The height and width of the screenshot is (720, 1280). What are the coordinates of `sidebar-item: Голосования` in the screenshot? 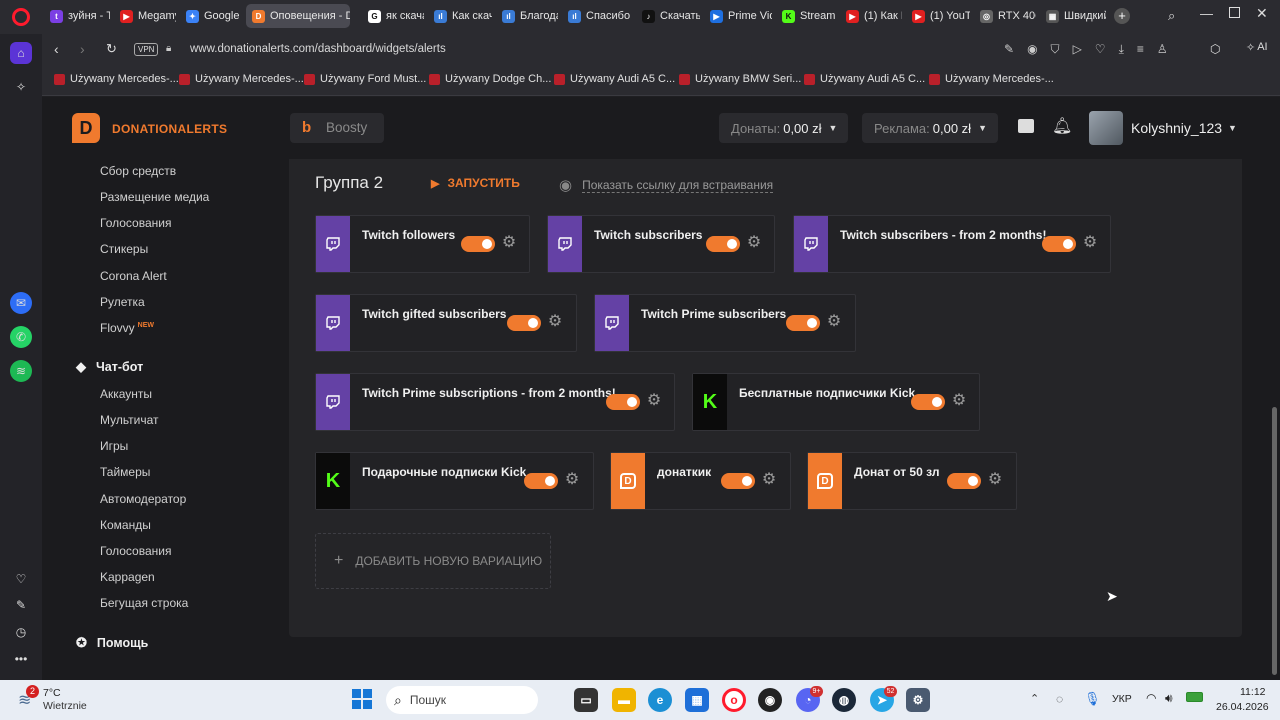 It's located at (135, 223).